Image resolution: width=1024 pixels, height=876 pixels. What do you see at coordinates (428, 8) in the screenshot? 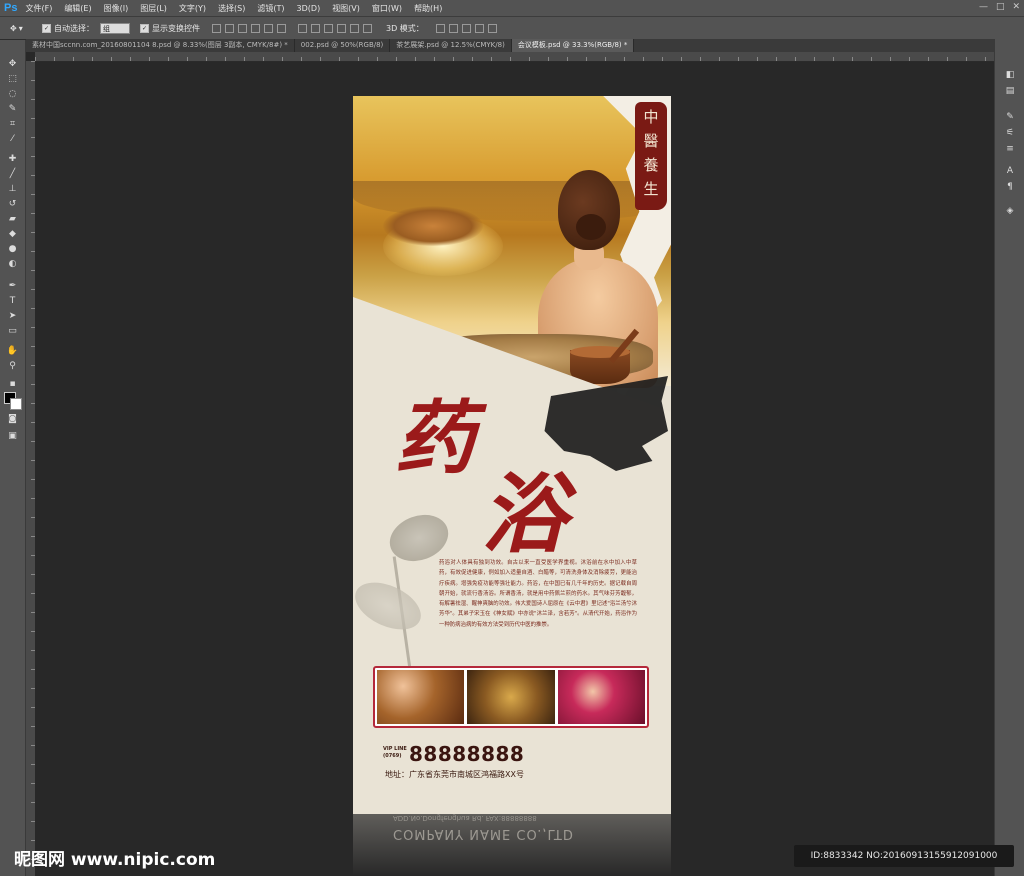
I see `menu-help: 帮助(H)` at bounding box center [428, 8].